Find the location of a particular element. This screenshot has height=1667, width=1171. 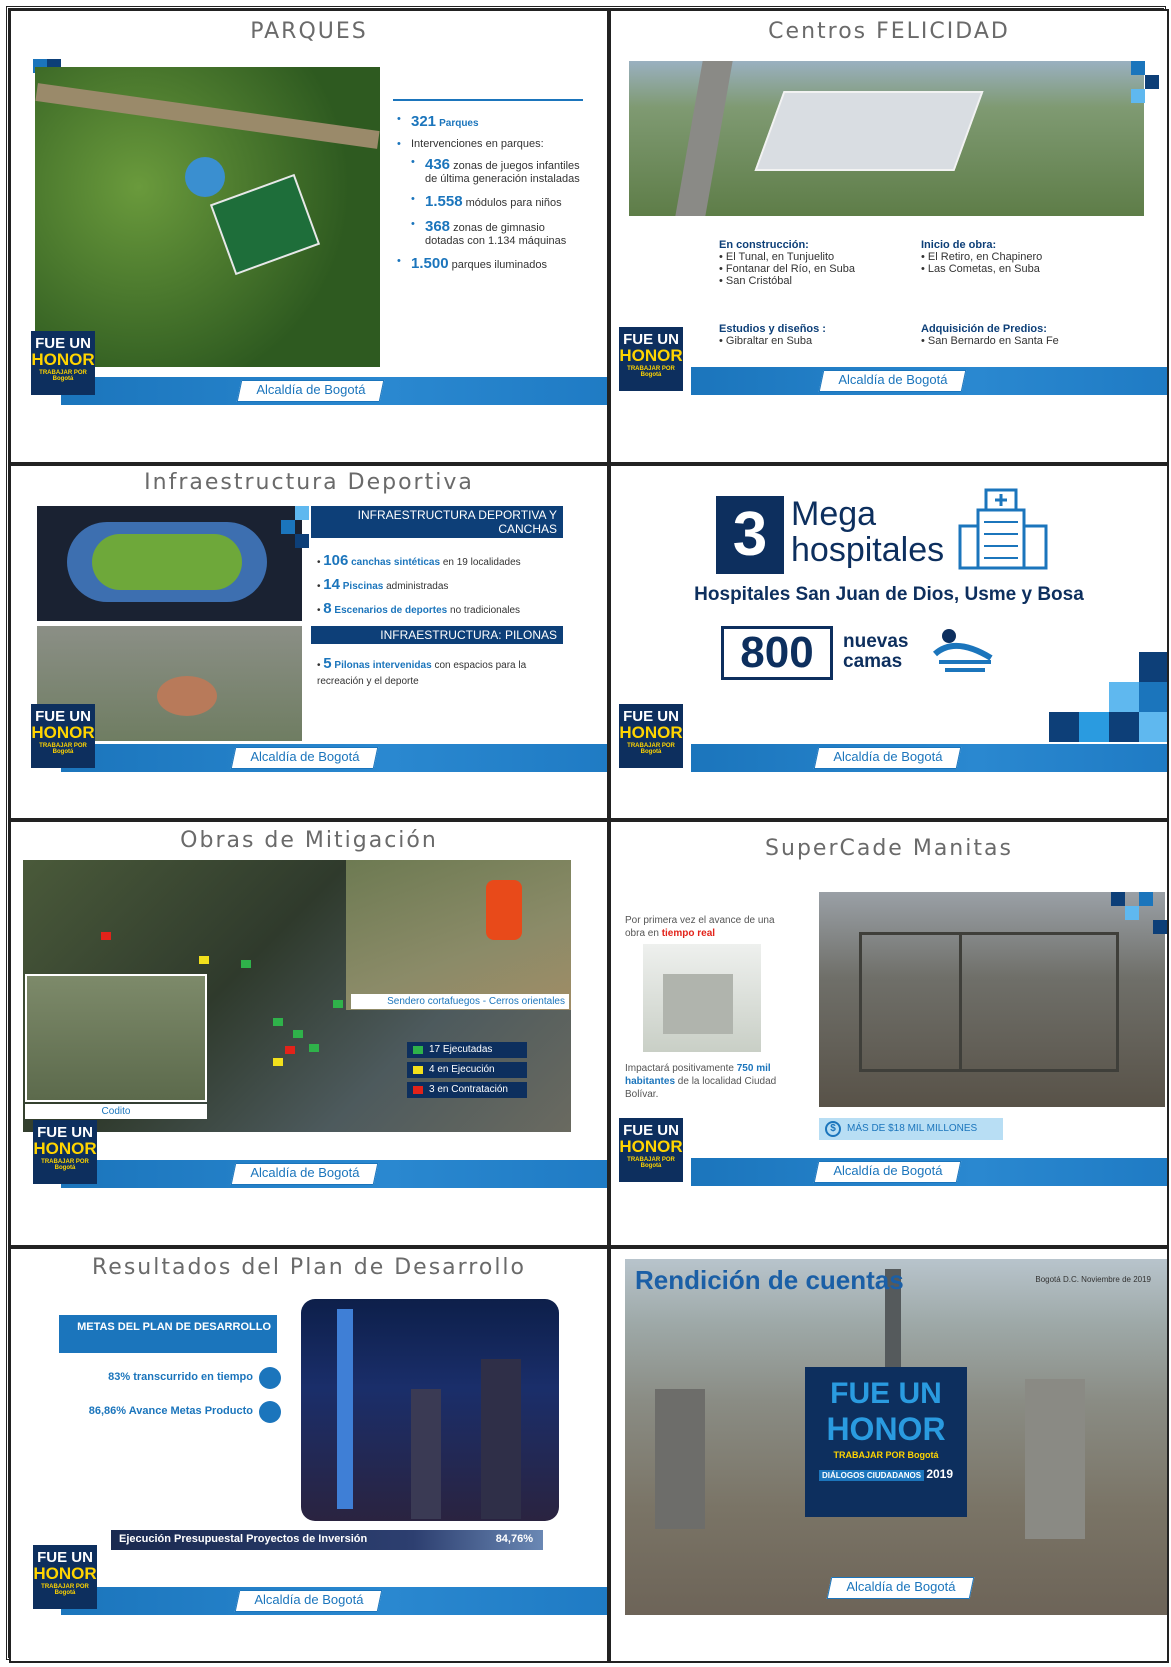

estudios-disenos: Estudios y diseños : • Gibraltar en Suba is located at coordinates (772, 335).